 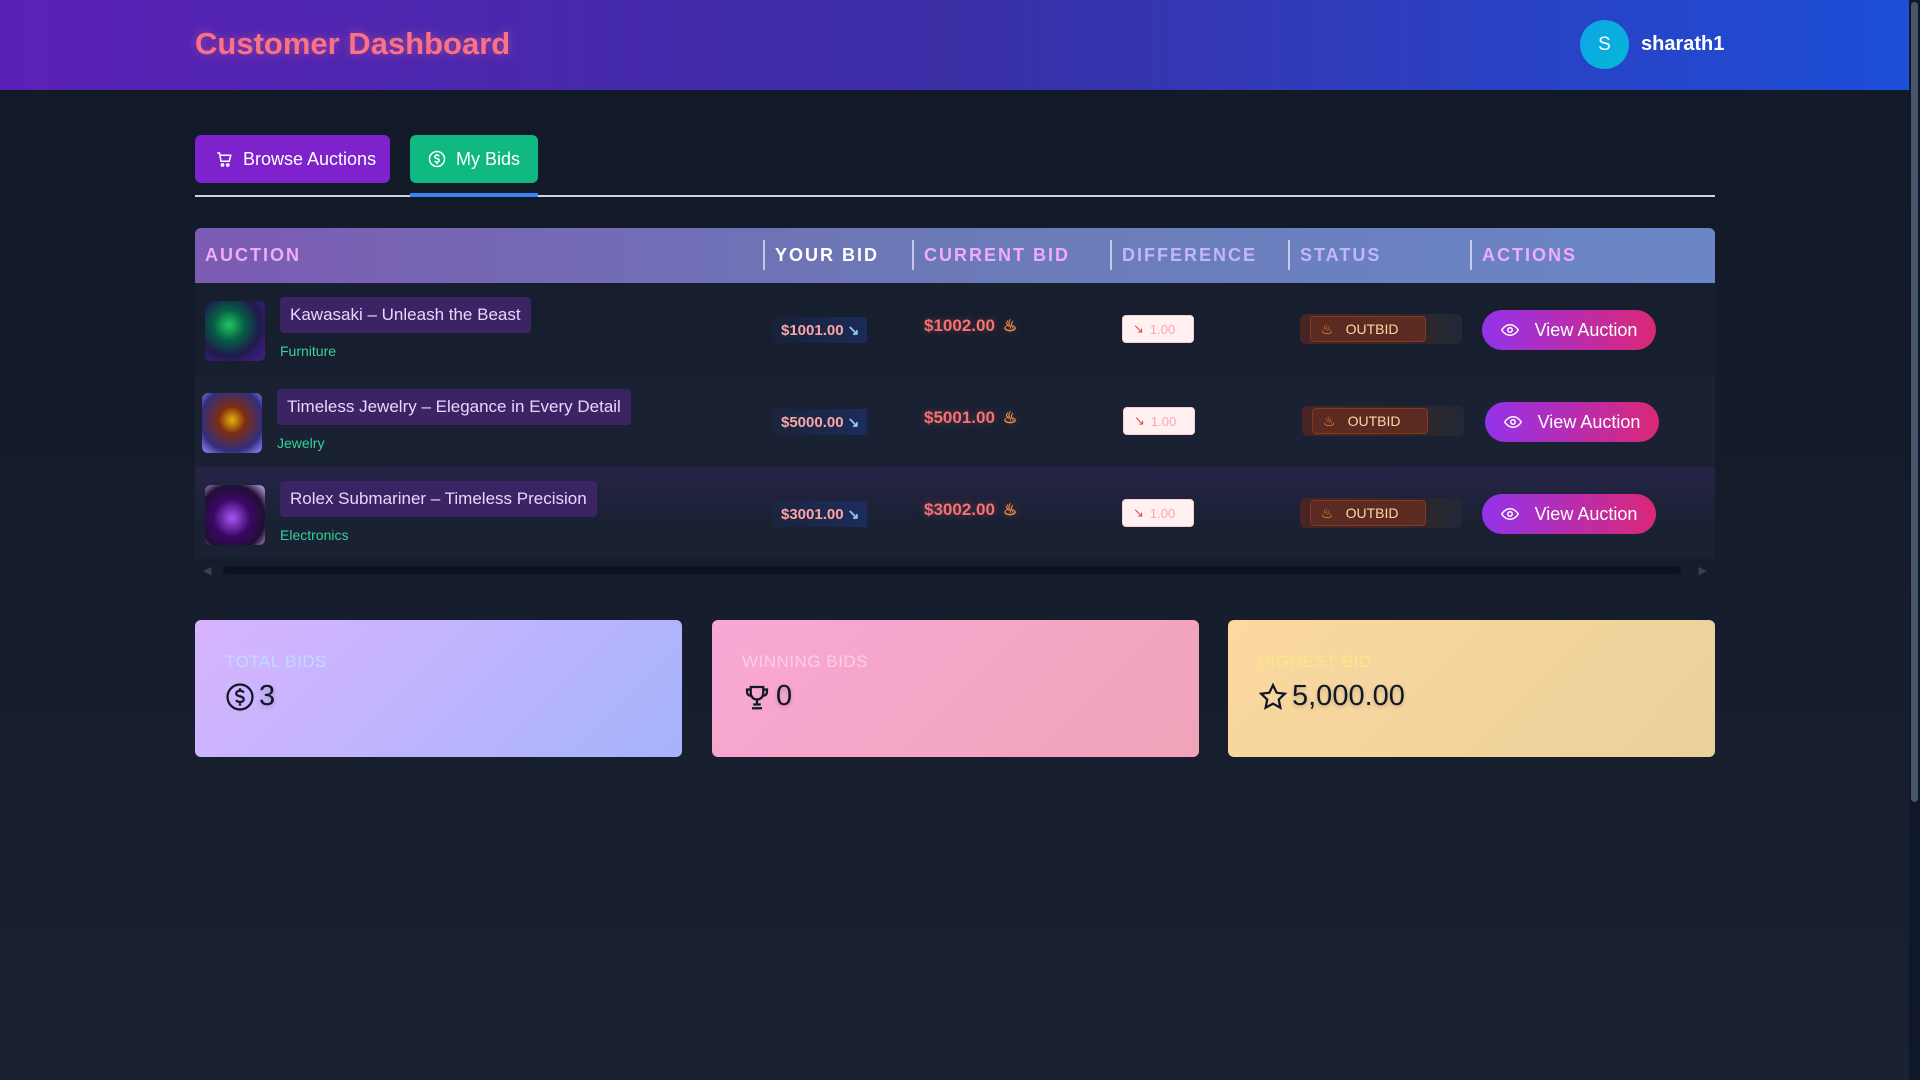 I want to click on your-bid-value: $3001.00 ↘, so click(x=820, y=514).